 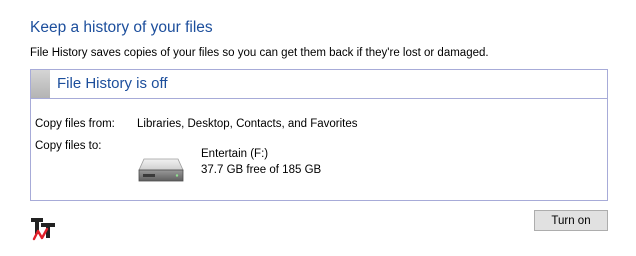 What do you see at coordinates (121, 27) in the screenshot?
I see `page-title: Keep a history of your files` at bounding box center [121, 27].